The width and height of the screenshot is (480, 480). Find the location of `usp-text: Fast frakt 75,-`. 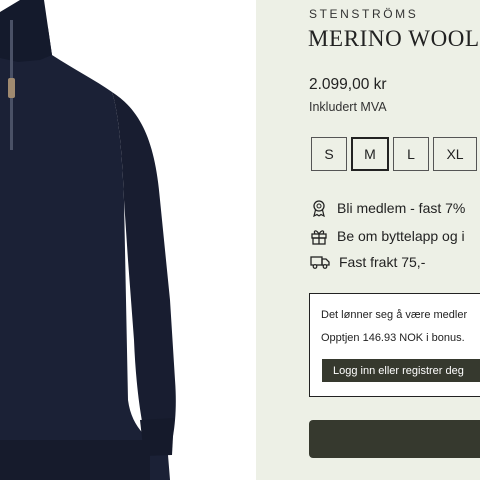

usp-text: Fast frakt 75,- is located at coordinates (382, 262).